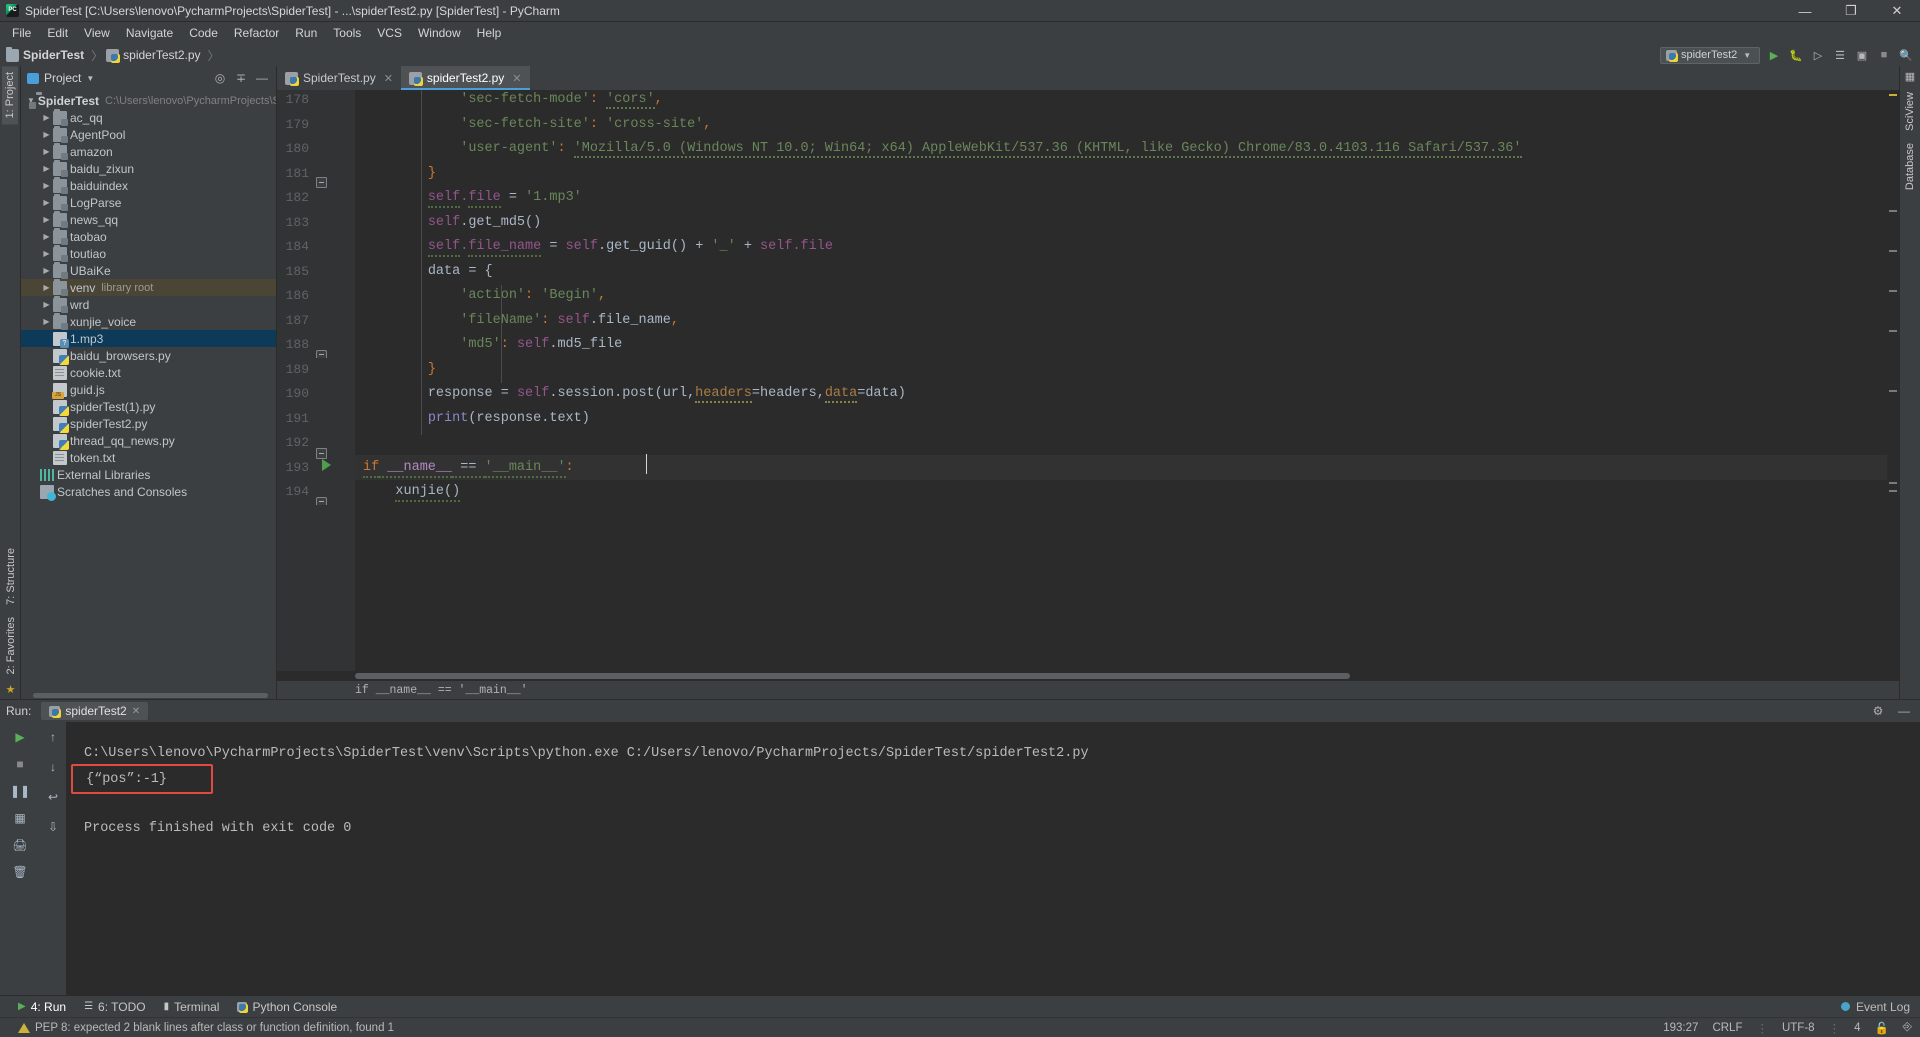 The image size is (1920, 1037). I want to click on menu-tools: Tools, so click(347, 33).